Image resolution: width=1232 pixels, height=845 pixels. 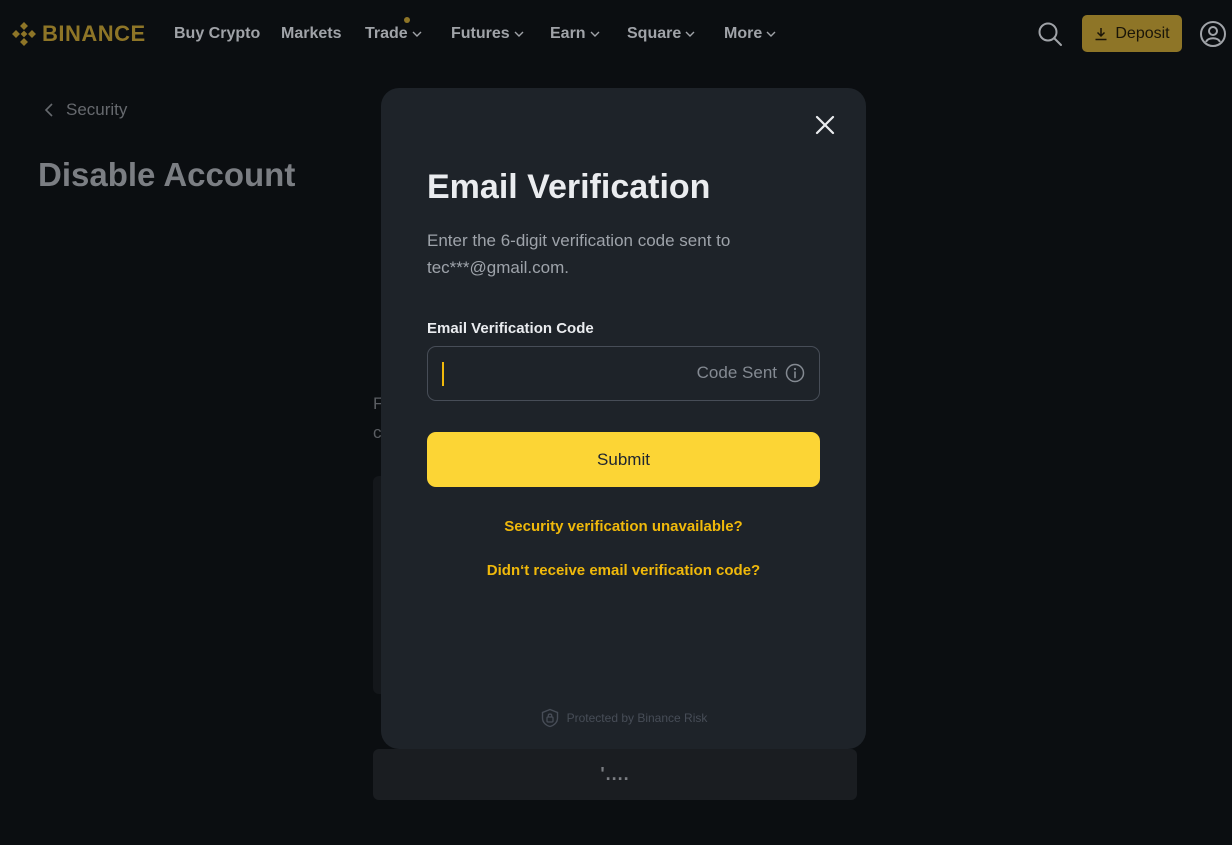 What do you see at coordinates (569, 187) in the screenshot?
I see `modal-title: Email Verification` at bounding box center [569, 187].